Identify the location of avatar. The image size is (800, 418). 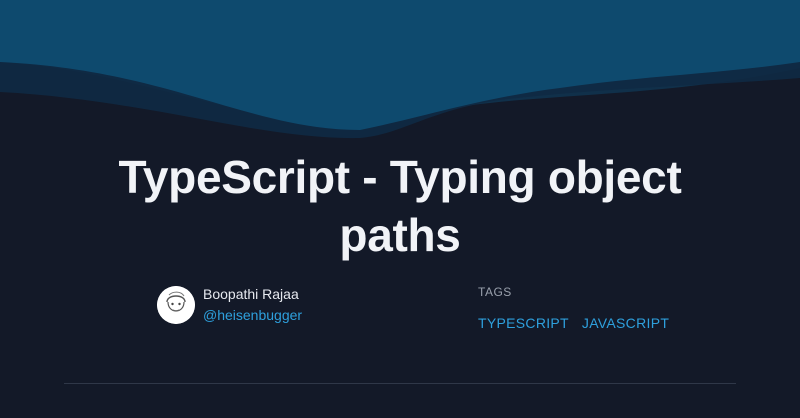
(176, 305).